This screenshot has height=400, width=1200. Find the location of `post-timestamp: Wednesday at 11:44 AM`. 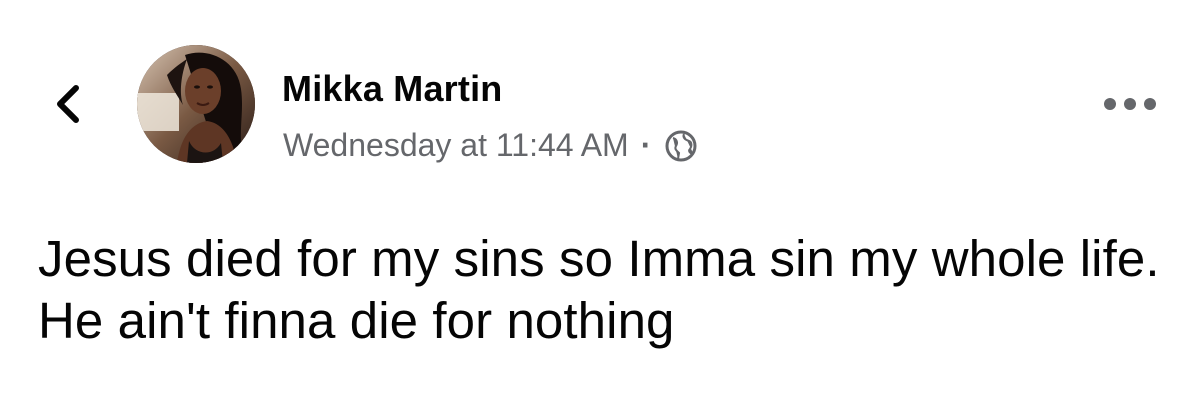

post-timestamp: Wednesday at 11:44 AM is located at coordinates (456, 145).